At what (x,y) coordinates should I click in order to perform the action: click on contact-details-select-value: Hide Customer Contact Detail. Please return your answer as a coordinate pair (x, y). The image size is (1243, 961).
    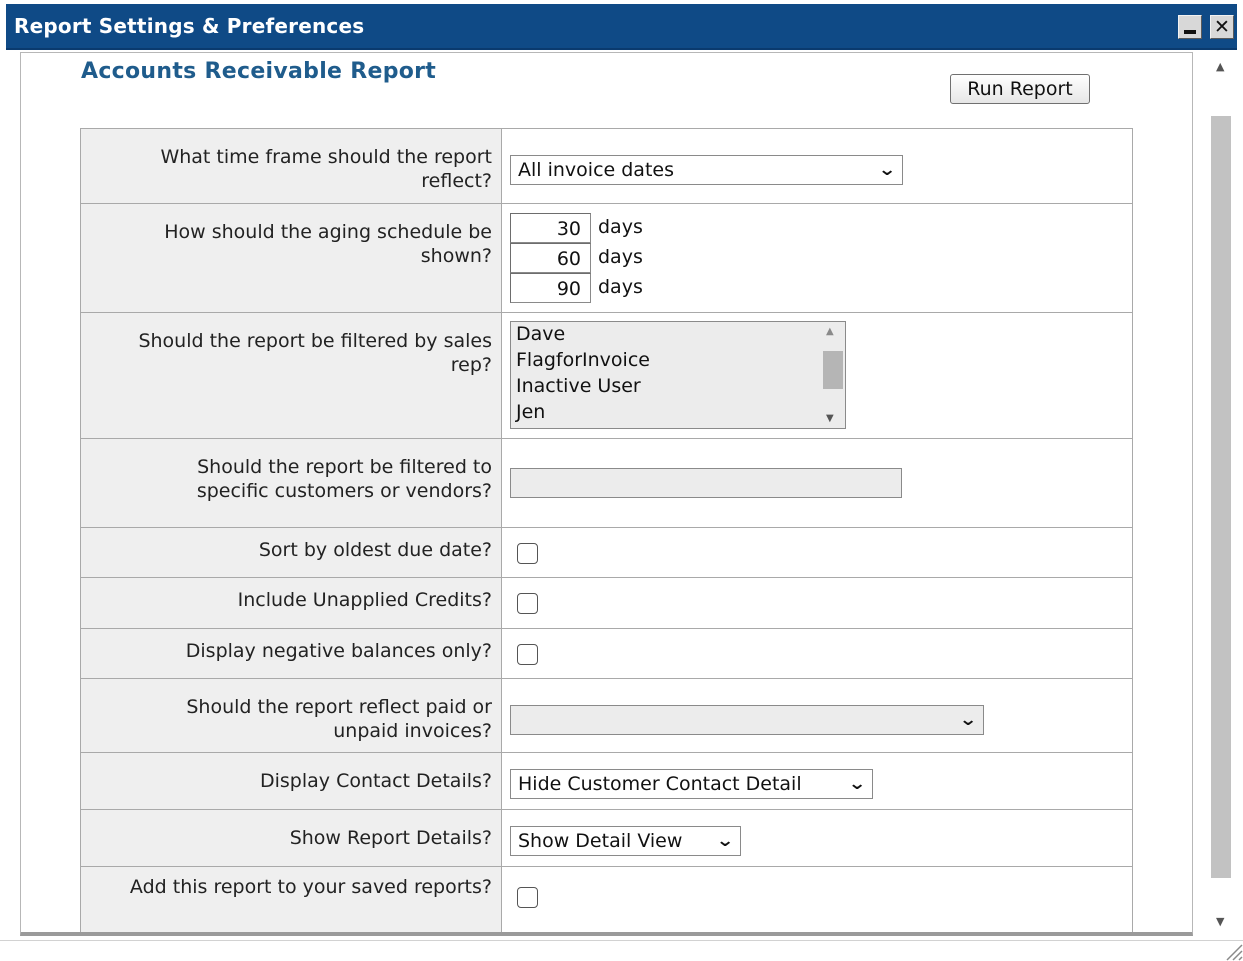
    Looking at the image, I should click on (660, 784).